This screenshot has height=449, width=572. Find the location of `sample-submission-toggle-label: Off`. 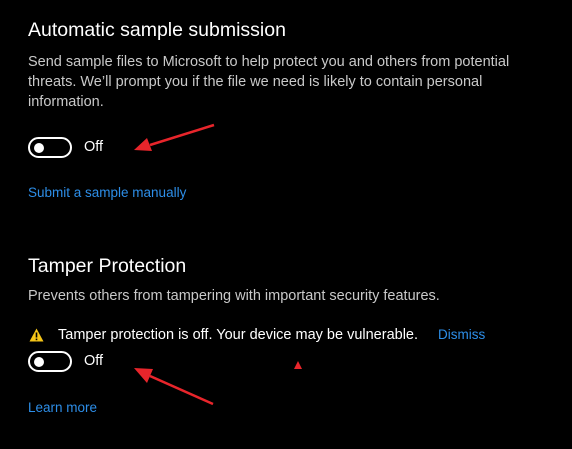

sample-submission-toggle-label: Off is located at coordinates (94, 147).